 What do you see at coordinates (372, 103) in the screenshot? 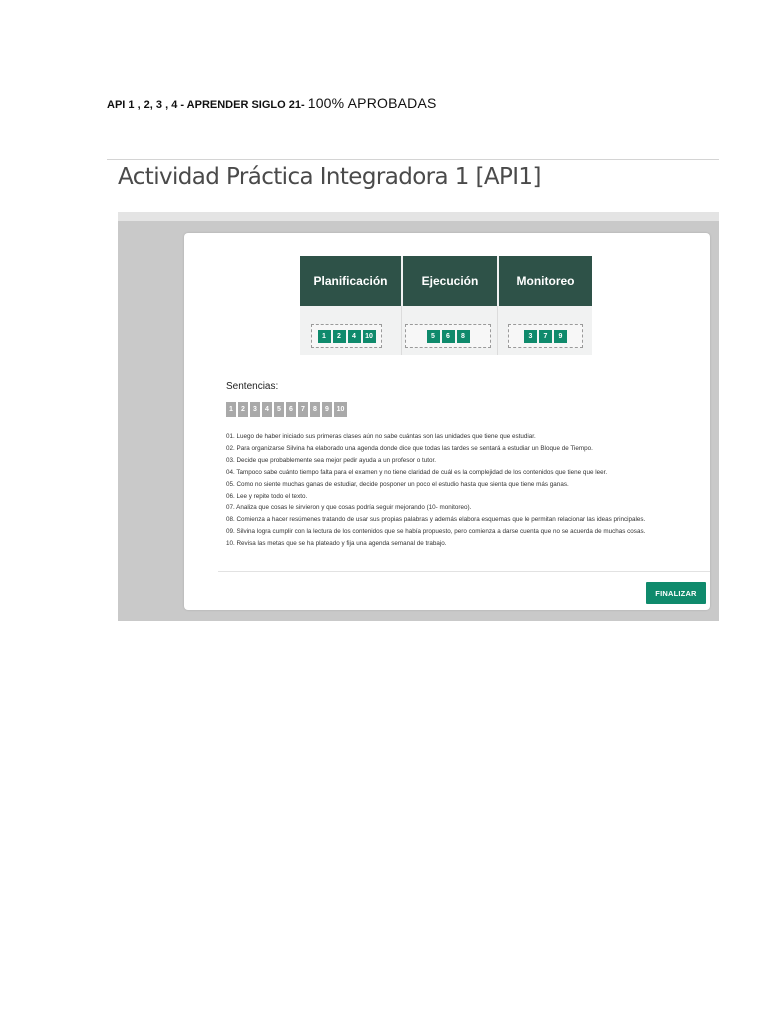
I see `document-heading-suffix: 100% APROBADAS` at bounding box center [372, 103].